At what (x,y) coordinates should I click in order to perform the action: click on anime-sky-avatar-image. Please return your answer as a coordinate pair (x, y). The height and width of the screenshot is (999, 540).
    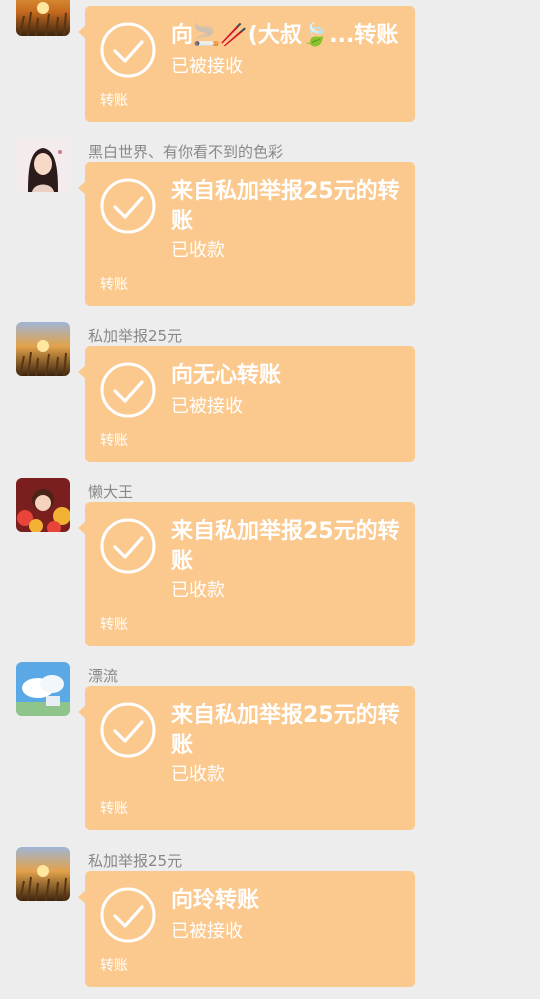
    Looking at the image, I should click on (43, 689).